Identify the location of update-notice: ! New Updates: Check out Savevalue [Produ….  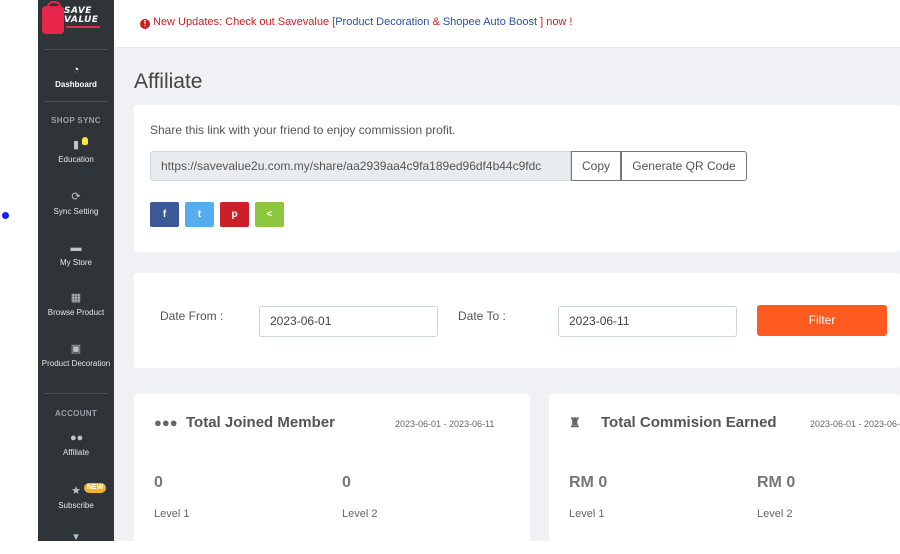
(356, 22).